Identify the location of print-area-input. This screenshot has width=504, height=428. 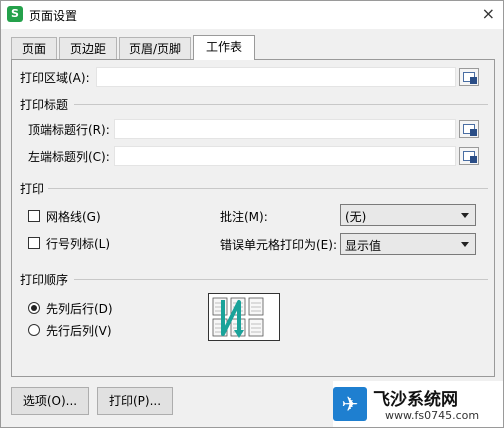
(276, 77).